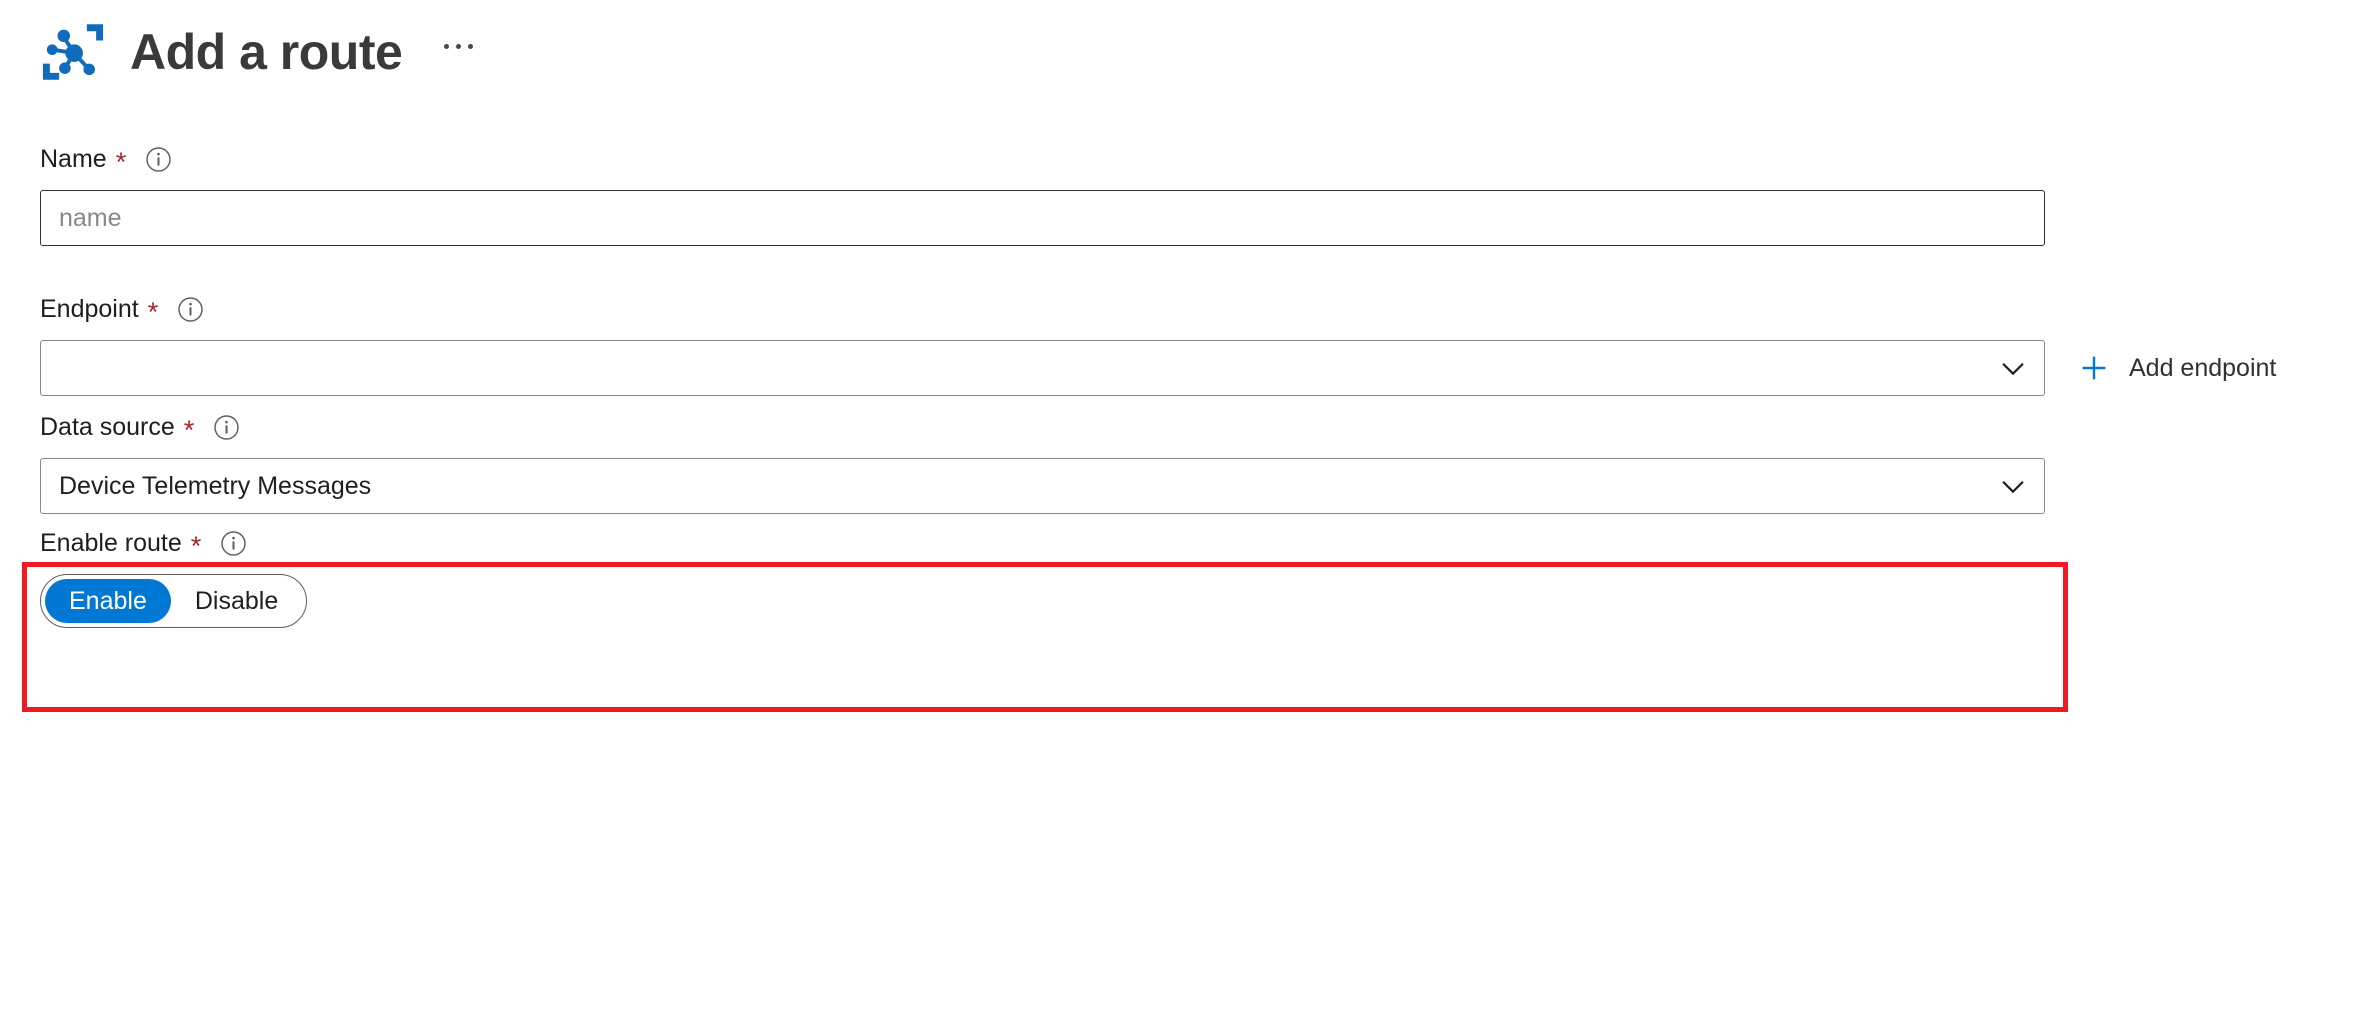 The height and width of the screenshot is (1018, 2363). I want to click on endpoint-info-icon, so click(190, 309).